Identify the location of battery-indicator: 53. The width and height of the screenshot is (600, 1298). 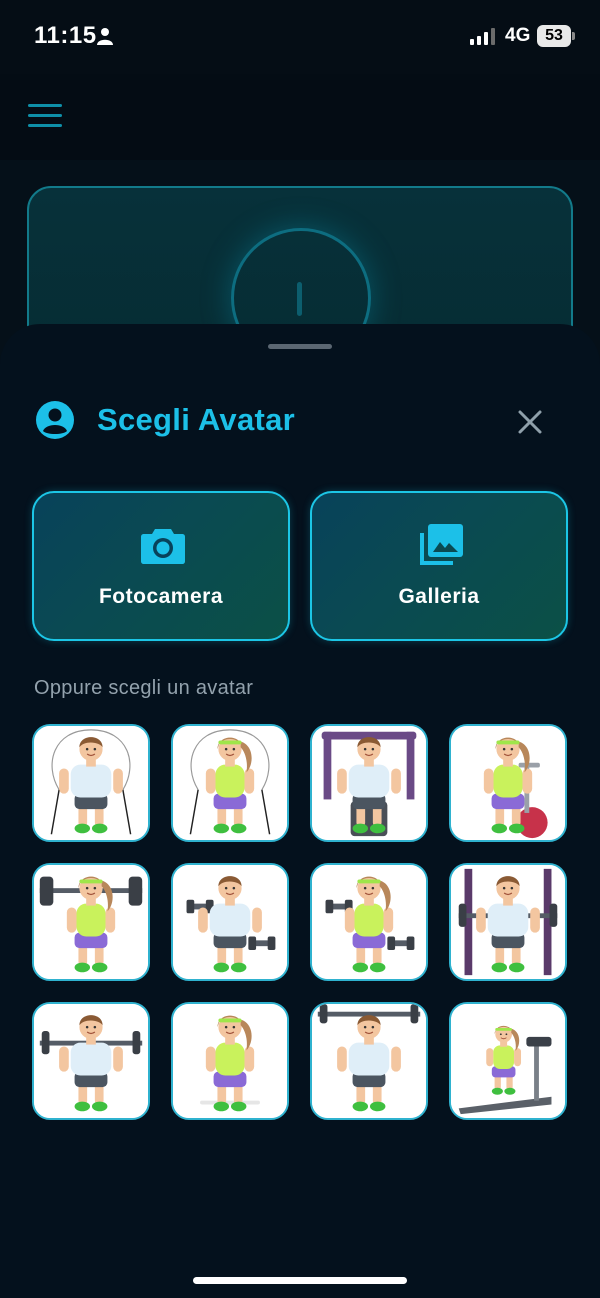
(556, 36).